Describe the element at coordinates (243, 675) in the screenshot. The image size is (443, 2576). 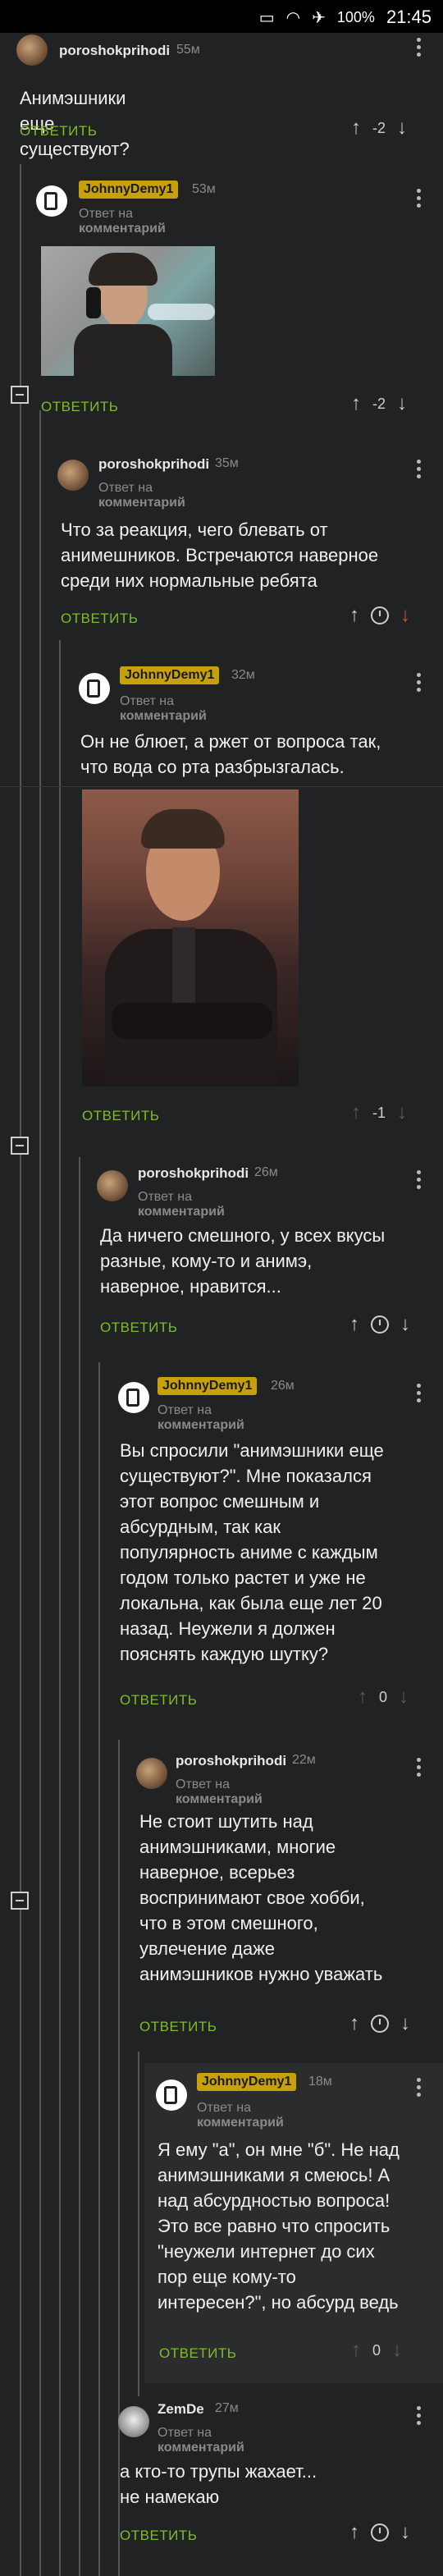
I see `comment-time: 32м` at that location.